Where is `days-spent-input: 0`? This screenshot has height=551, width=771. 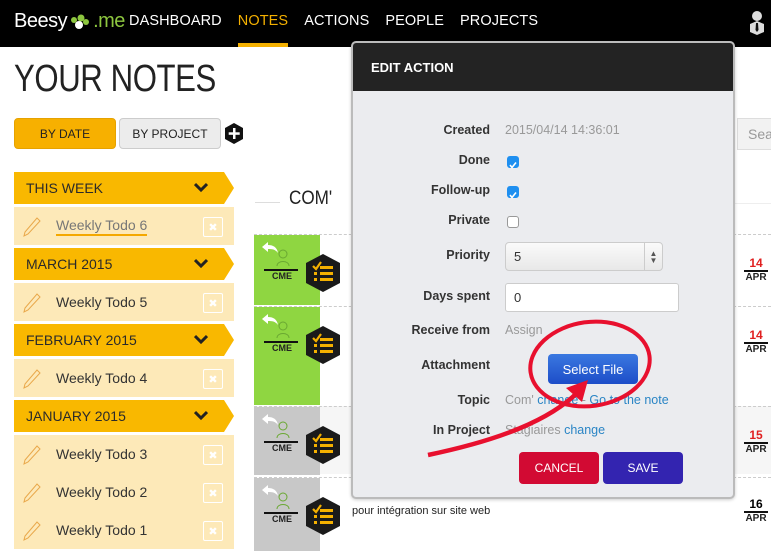
days-spent-input: 0 is located at coordinates (592, 297).